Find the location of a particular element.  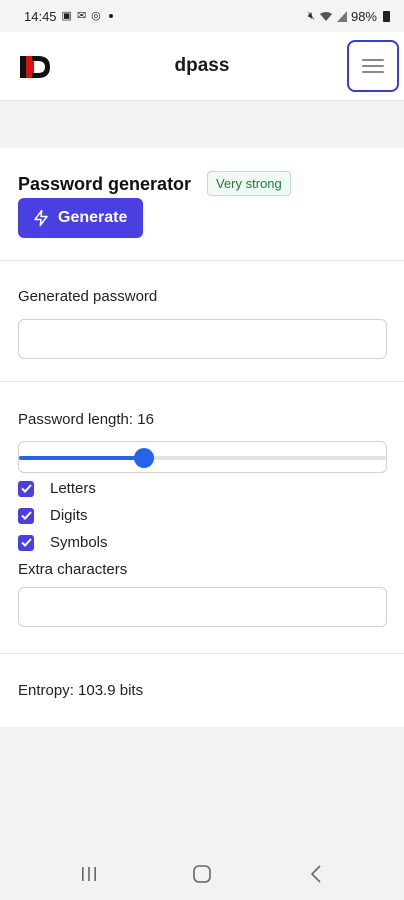

menu-button is located at coordinates (373, 66).